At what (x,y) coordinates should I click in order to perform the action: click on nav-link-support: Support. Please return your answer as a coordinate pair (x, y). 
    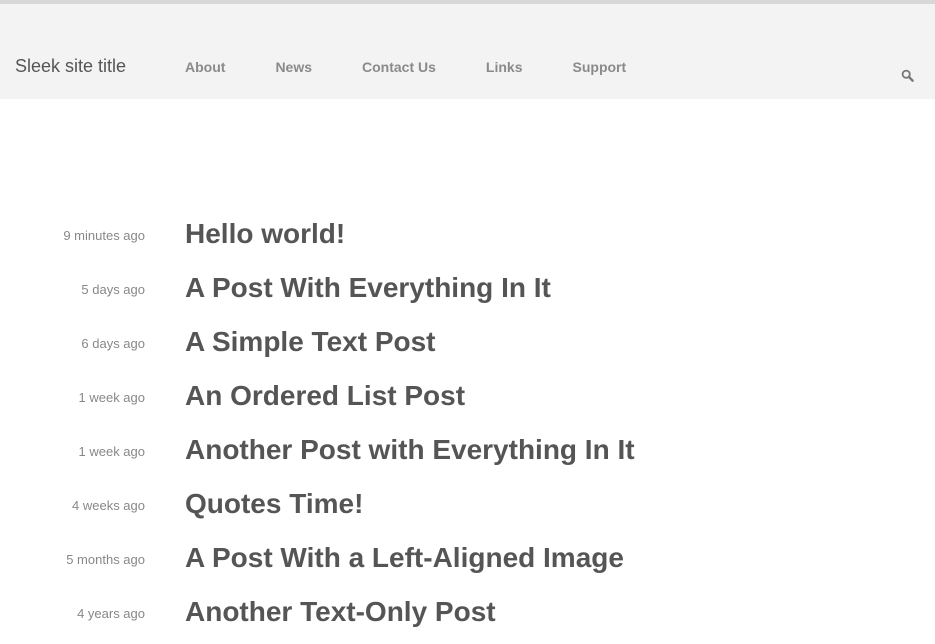
    Looking at the image, I should click on (600, 67).